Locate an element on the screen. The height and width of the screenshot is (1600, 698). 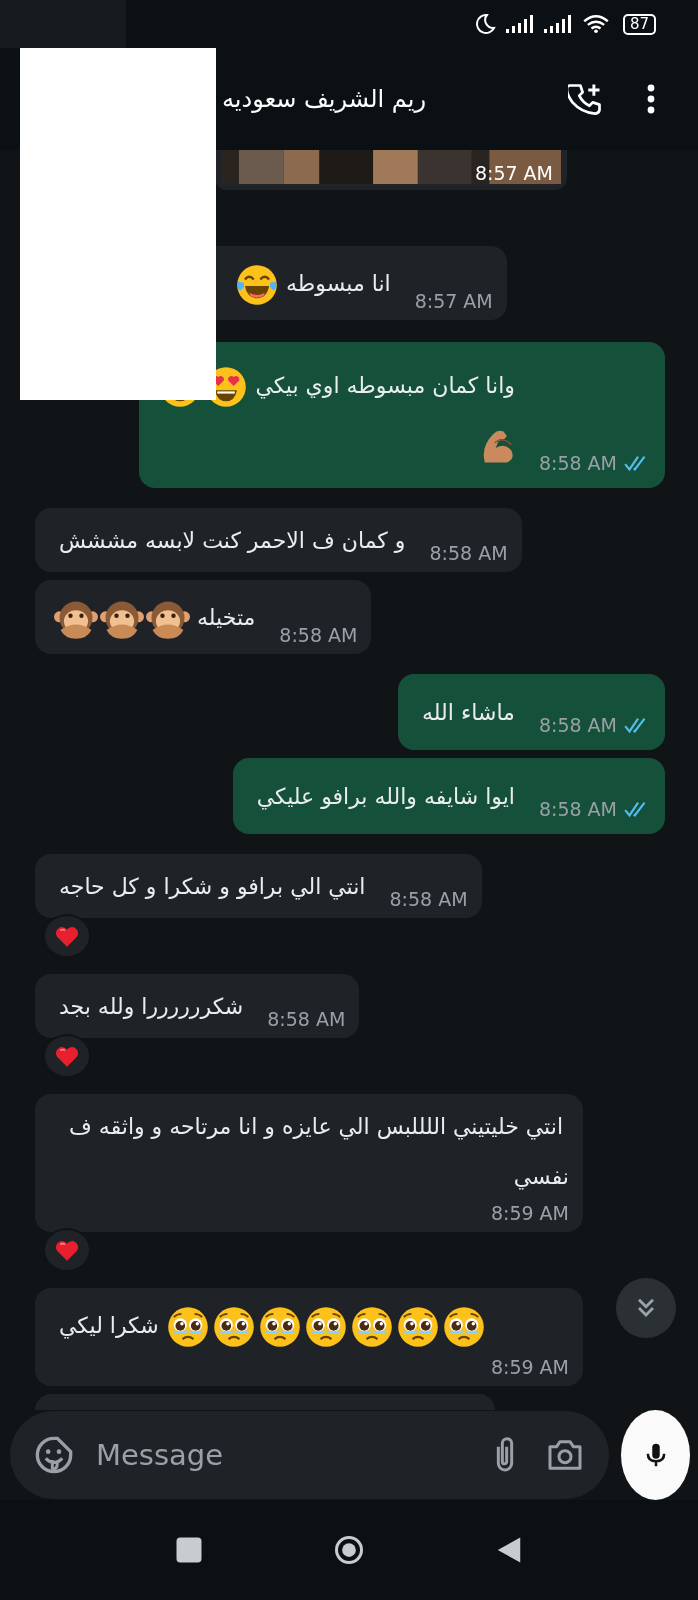
menu-icon is located at coordinates (651, 99).